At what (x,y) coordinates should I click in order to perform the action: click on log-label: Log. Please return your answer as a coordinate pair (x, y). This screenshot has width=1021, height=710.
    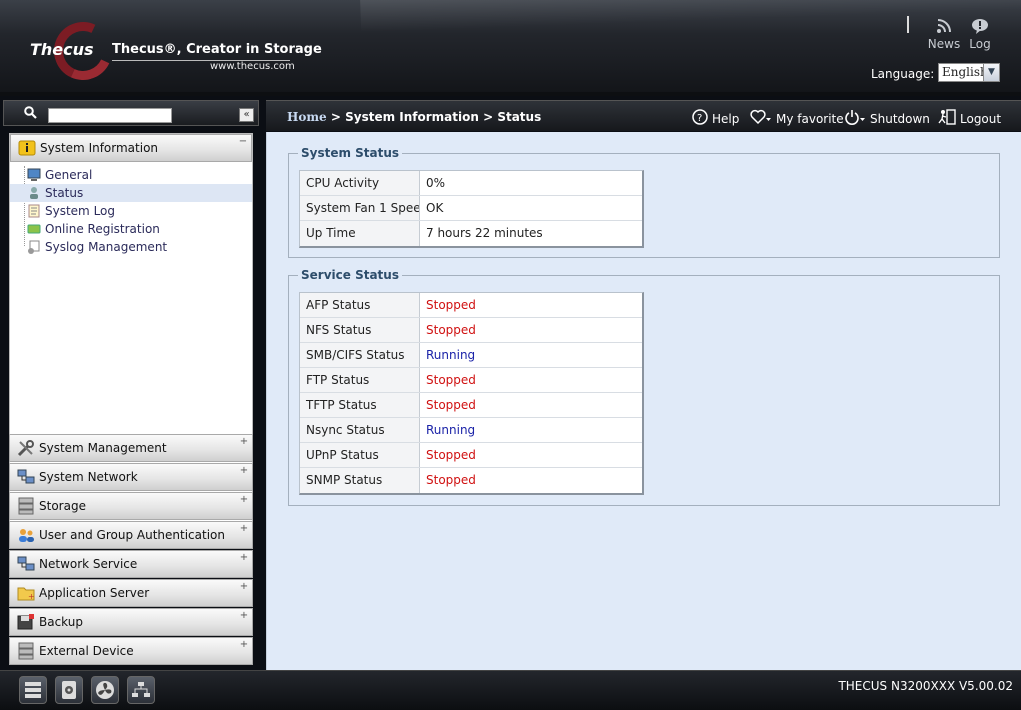
    Looking at the image, I should click on (980, 44).